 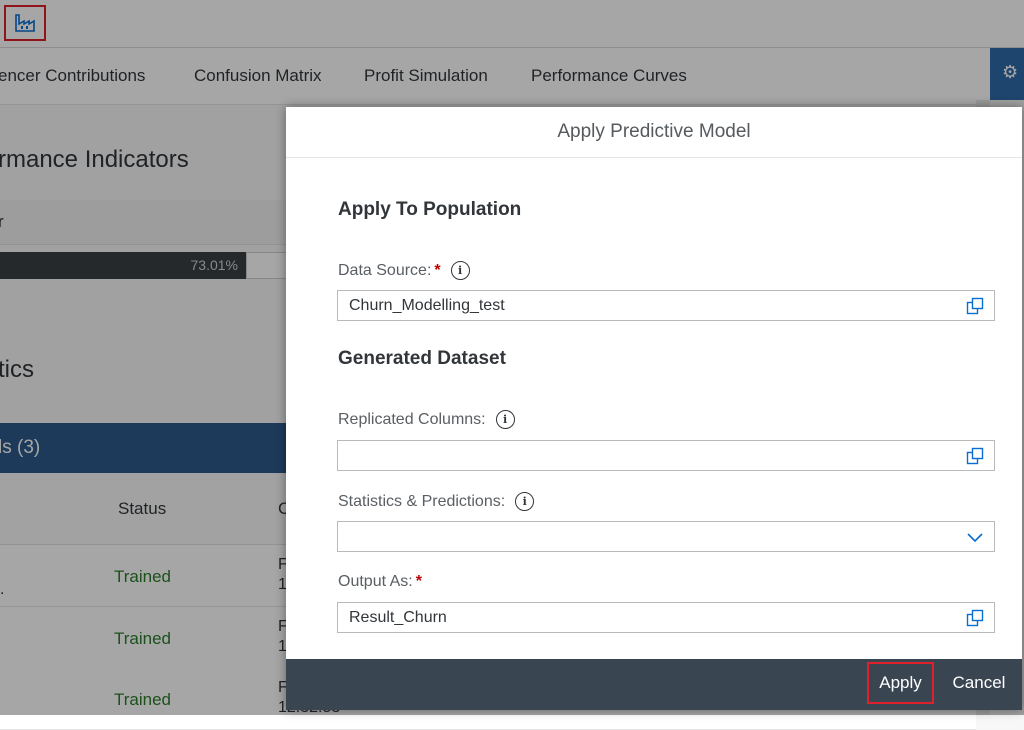 I want to click on dialog-header: Apply Predictive Model, so click(x=654, y=132).